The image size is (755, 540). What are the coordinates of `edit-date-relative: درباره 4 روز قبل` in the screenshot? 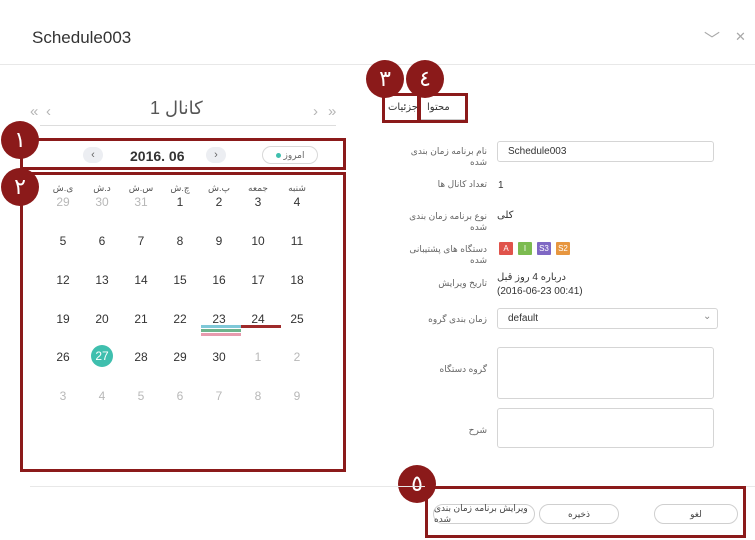 It's located at (531, 277).